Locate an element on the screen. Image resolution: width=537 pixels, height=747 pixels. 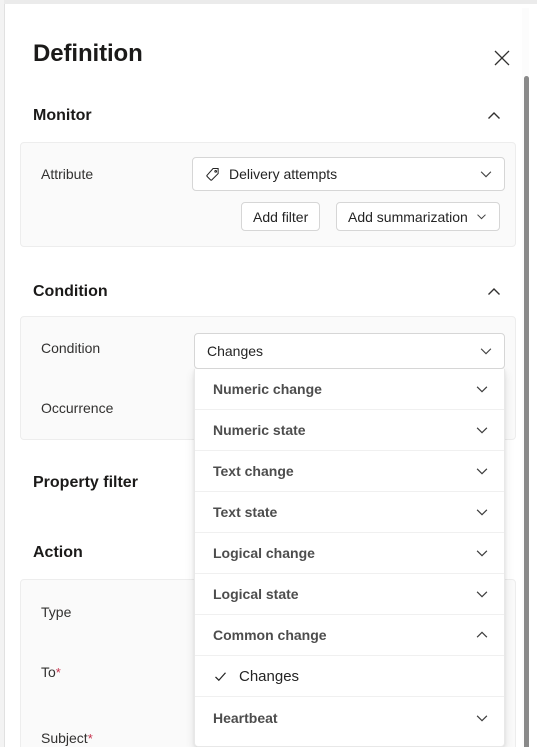
close-icon is located at coordinates (502, 58).